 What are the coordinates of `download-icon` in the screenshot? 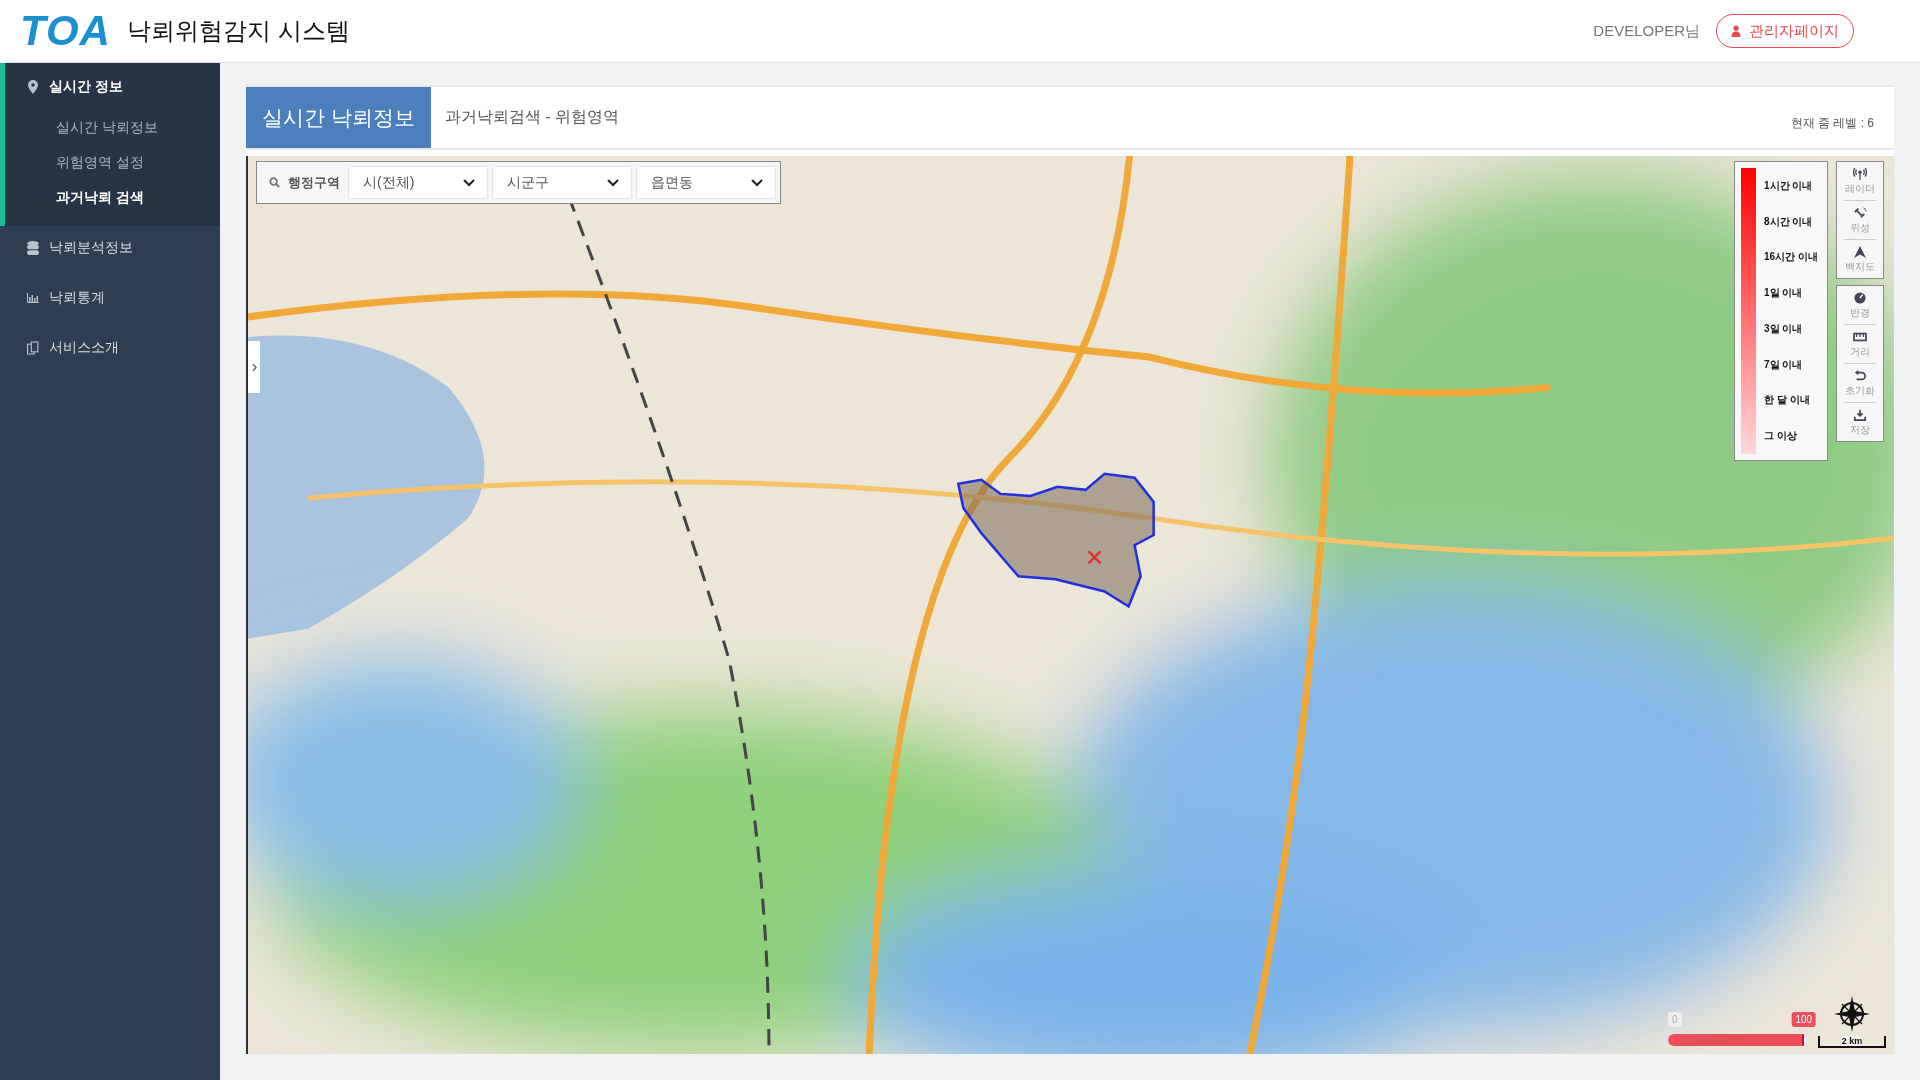 It's located at (1860, 415).